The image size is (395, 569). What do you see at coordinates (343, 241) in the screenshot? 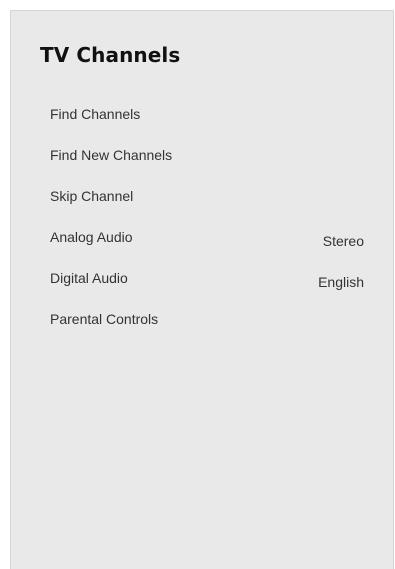
I see `analog-audio-value: Stereo` at bounding box center [343, 241].